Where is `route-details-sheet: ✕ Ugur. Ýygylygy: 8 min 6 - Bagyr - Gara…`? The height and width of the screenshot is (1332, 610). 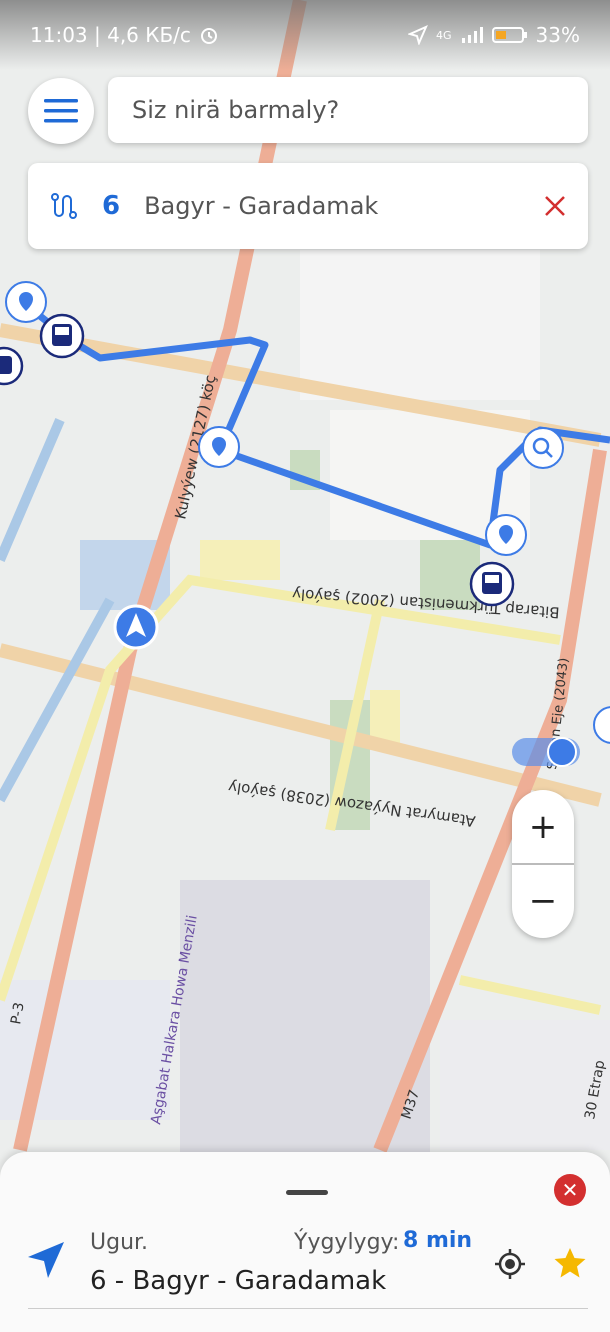
route-details-sheet: ✕ Ugur. Ýygylygy: 8 min 6 - Bagyr - Gara… is located at coordinates (305, 1242).